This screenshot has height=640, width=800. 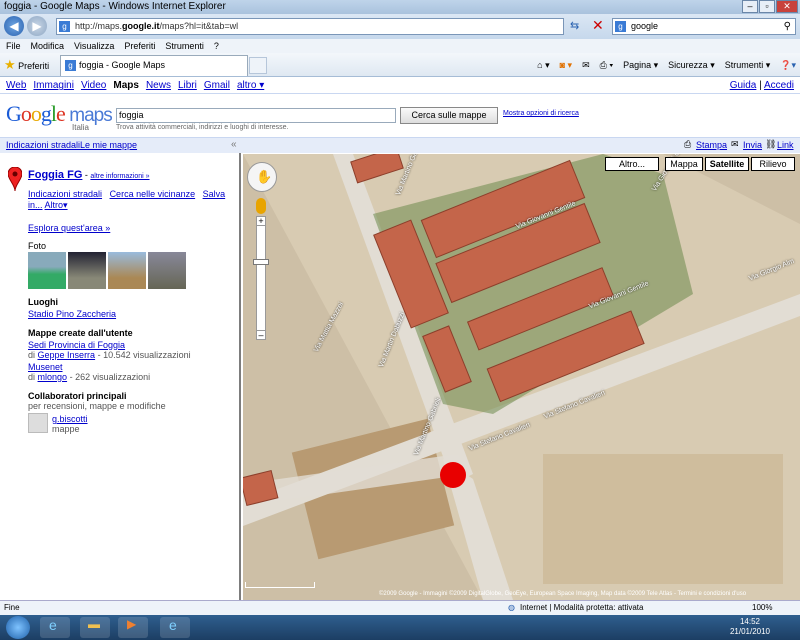 What do you see at coordinates (262, 177) in the screenshot?
I see `pan-control: ✋` at bounding box center [262, 177].